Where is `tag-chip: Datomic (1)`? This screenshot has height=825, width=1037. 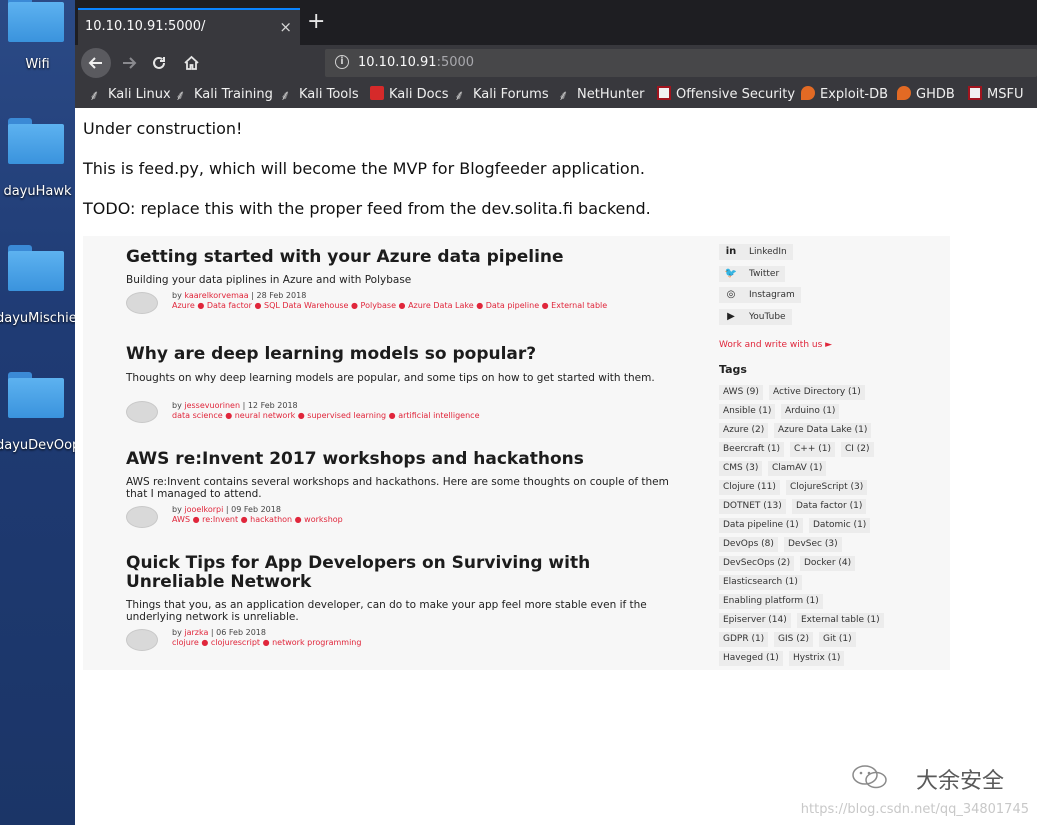
tag-chip: Datomic (1) is located at coordinates (840, 525).